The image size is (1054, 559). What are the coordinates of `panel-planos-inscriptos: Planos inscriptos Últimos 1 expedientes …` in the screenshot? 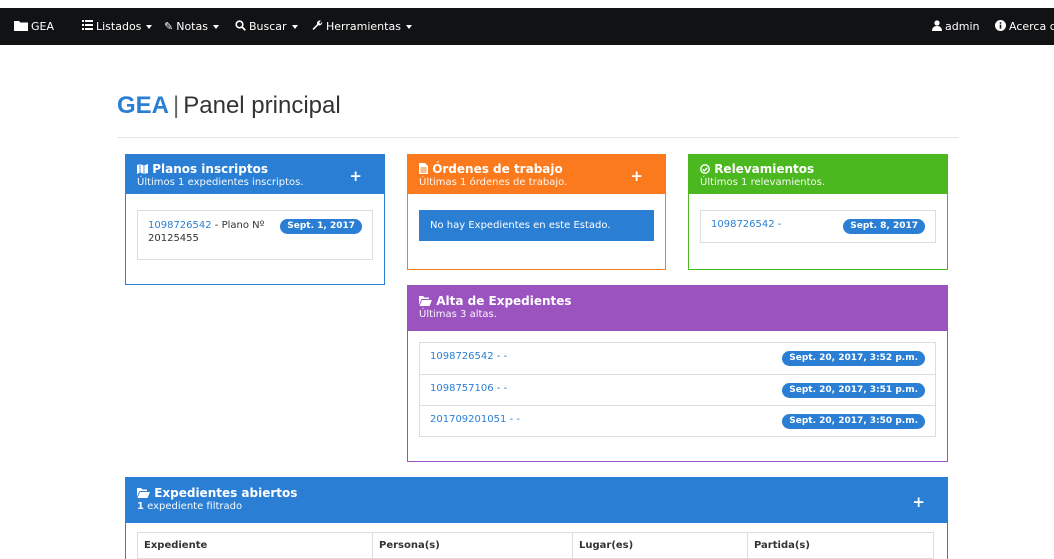 It's located at (255, 219).